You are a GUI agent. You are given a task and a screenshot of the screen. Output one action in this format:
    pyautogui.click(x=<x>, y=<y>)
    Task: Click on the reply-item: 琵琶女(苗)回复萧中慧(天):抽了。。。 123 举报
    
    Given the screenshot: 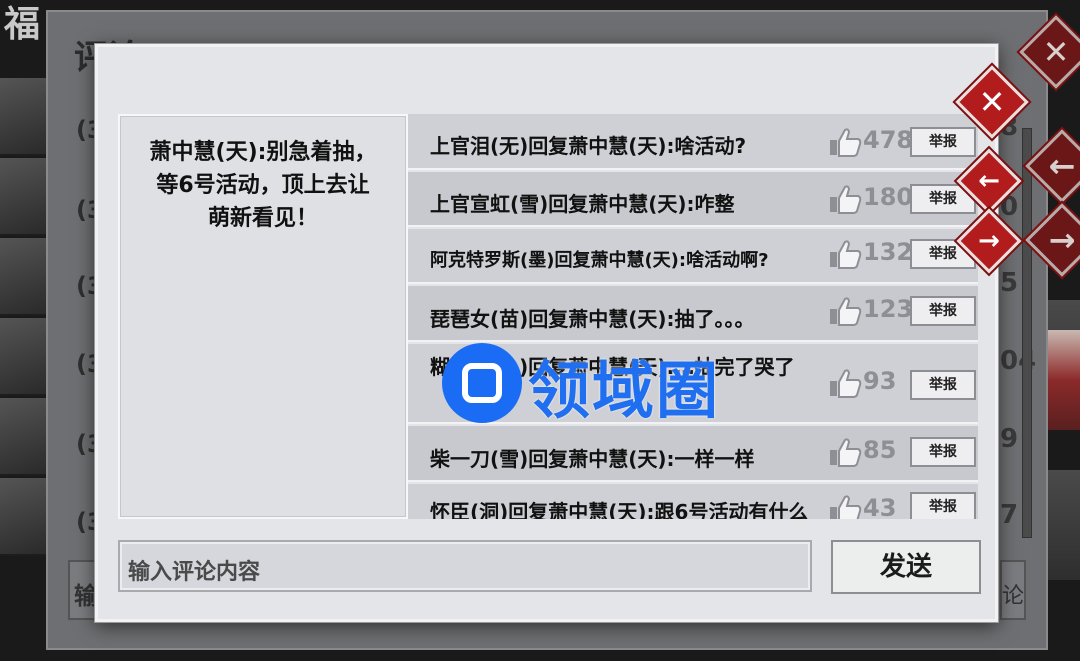 What is the action you would take?
    pyautogui.click(x=693, y=314)
    